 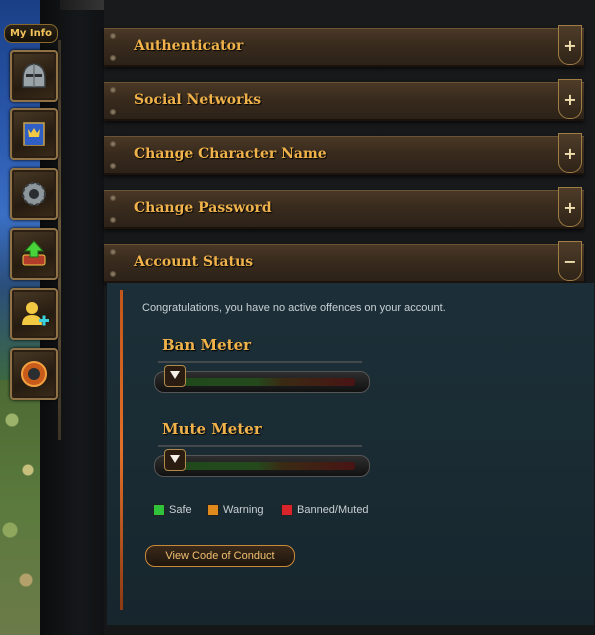 What do you see at coordinates (31, 33) in the screenshot?
I see `my-info-tab: My Info` at bounding box center [31, 33].